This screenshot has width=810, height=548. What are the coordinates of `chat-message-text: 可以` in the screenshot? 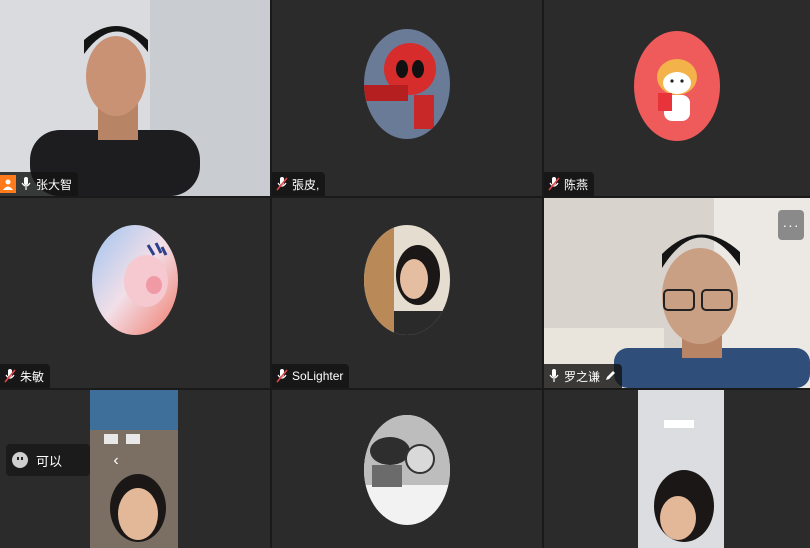 It's located at (49, 461).